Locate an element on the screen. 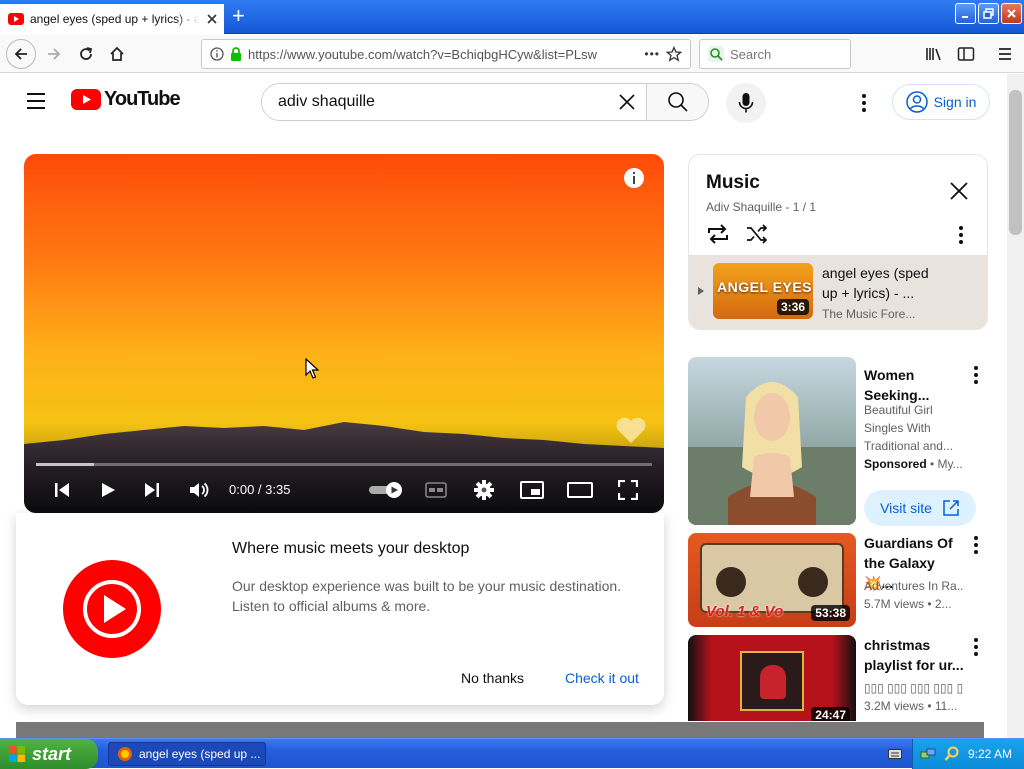  home-icon is located at coordinates (117, 53).